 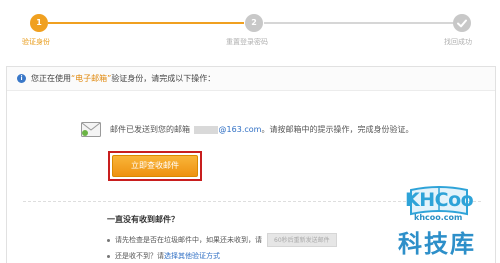 I want to click on check-icon, so click(x=462, y=23).